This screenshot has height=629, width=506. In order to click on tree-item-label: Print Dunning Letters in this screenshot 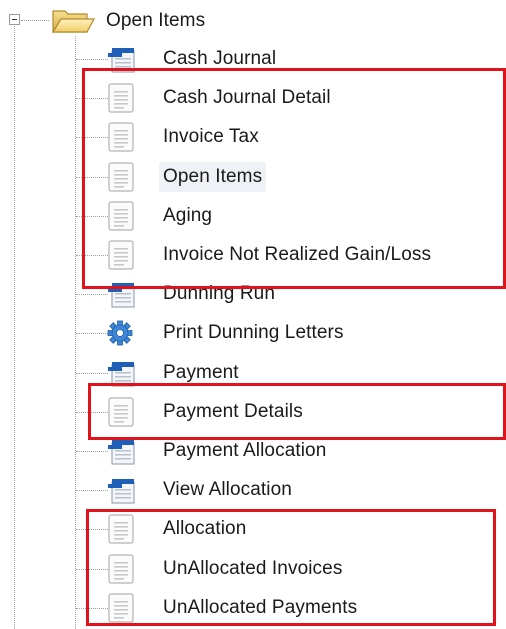, I will do `click(253, 332)`.